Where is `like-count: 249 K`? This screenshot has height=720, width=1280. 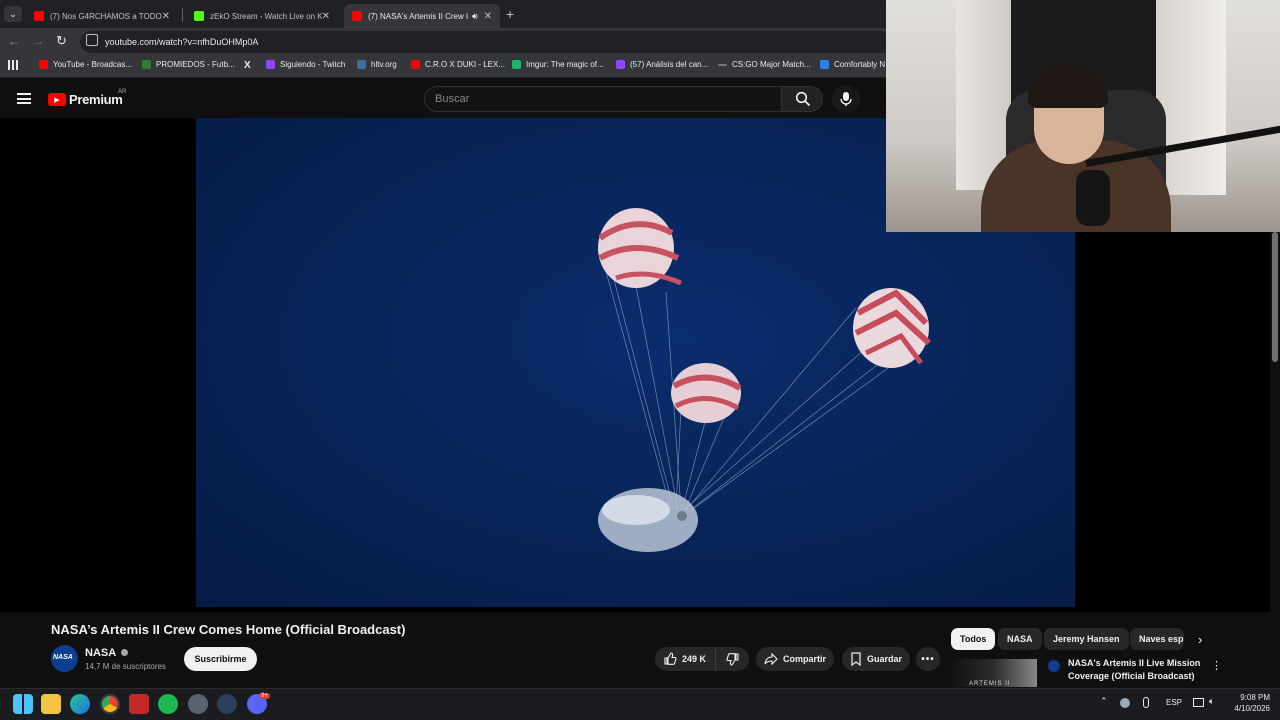 like-count: 249 K is located at coordinates (694, 659).